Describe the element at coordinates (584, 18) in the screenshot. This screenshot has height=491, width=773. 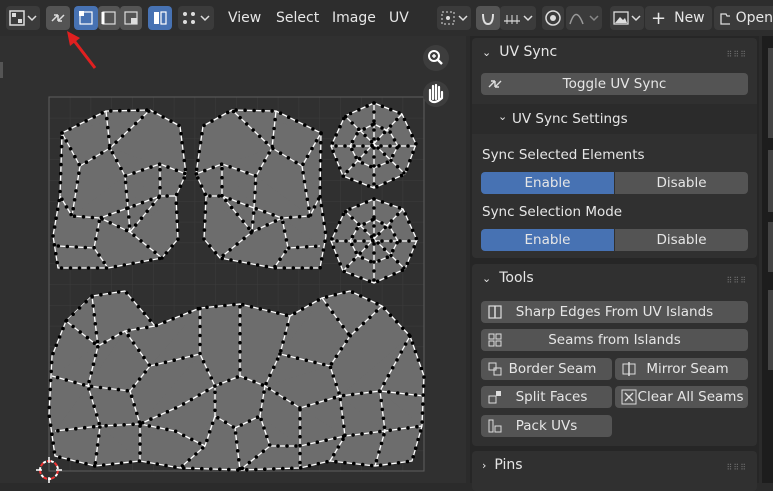
I see `proportional-falloff-dropdown` at that location.